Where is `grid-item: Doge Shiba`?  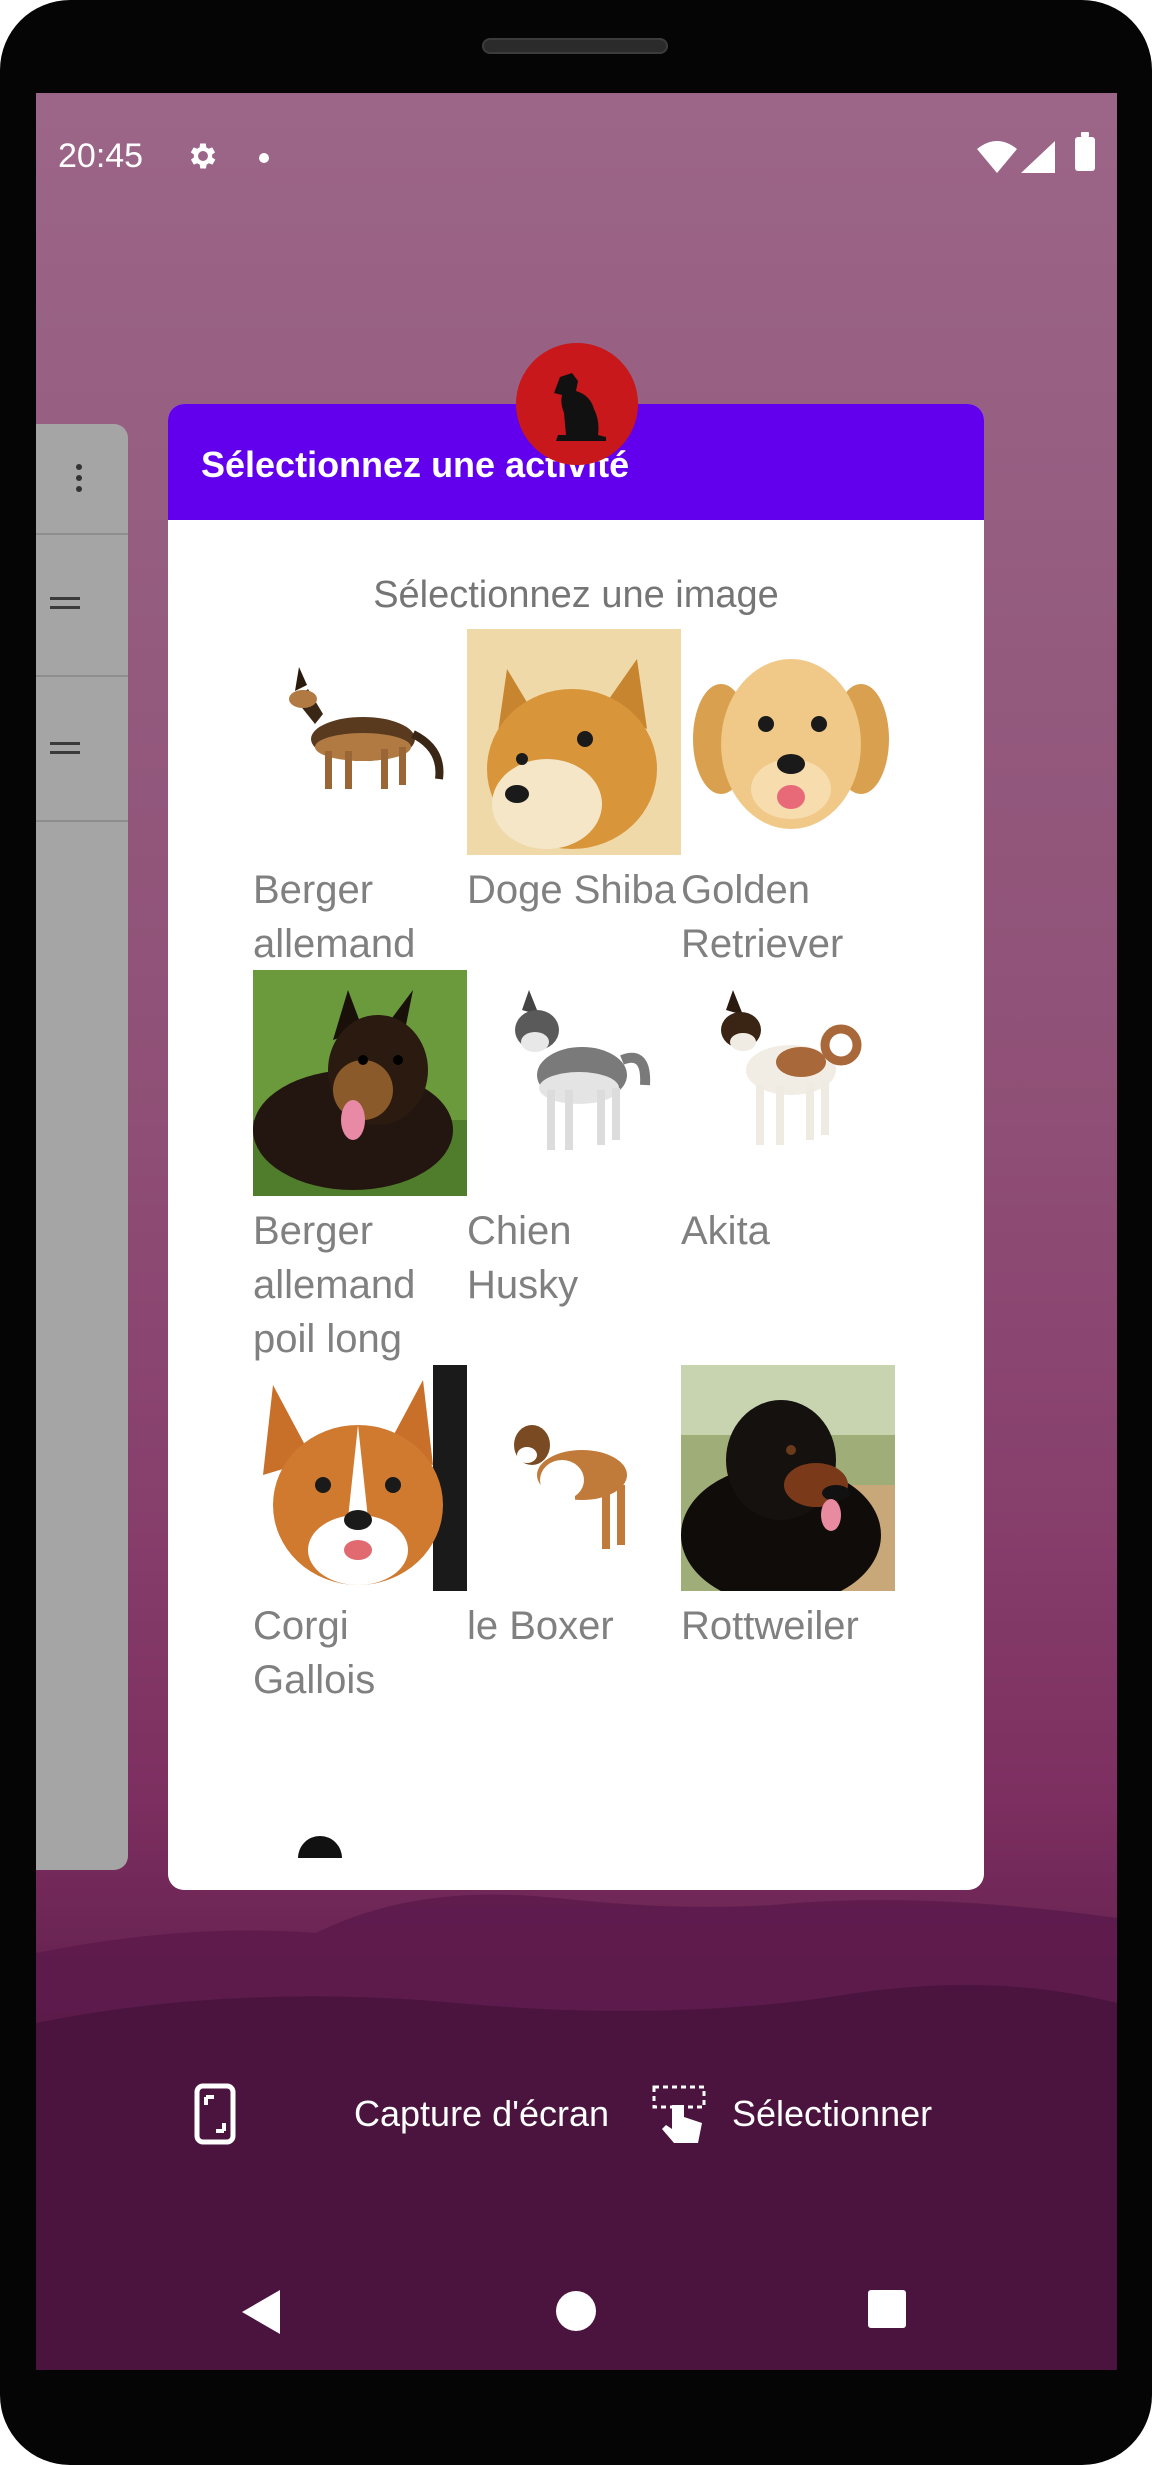
grid-item: Doge Shiba is located at coordinates (574, 773).